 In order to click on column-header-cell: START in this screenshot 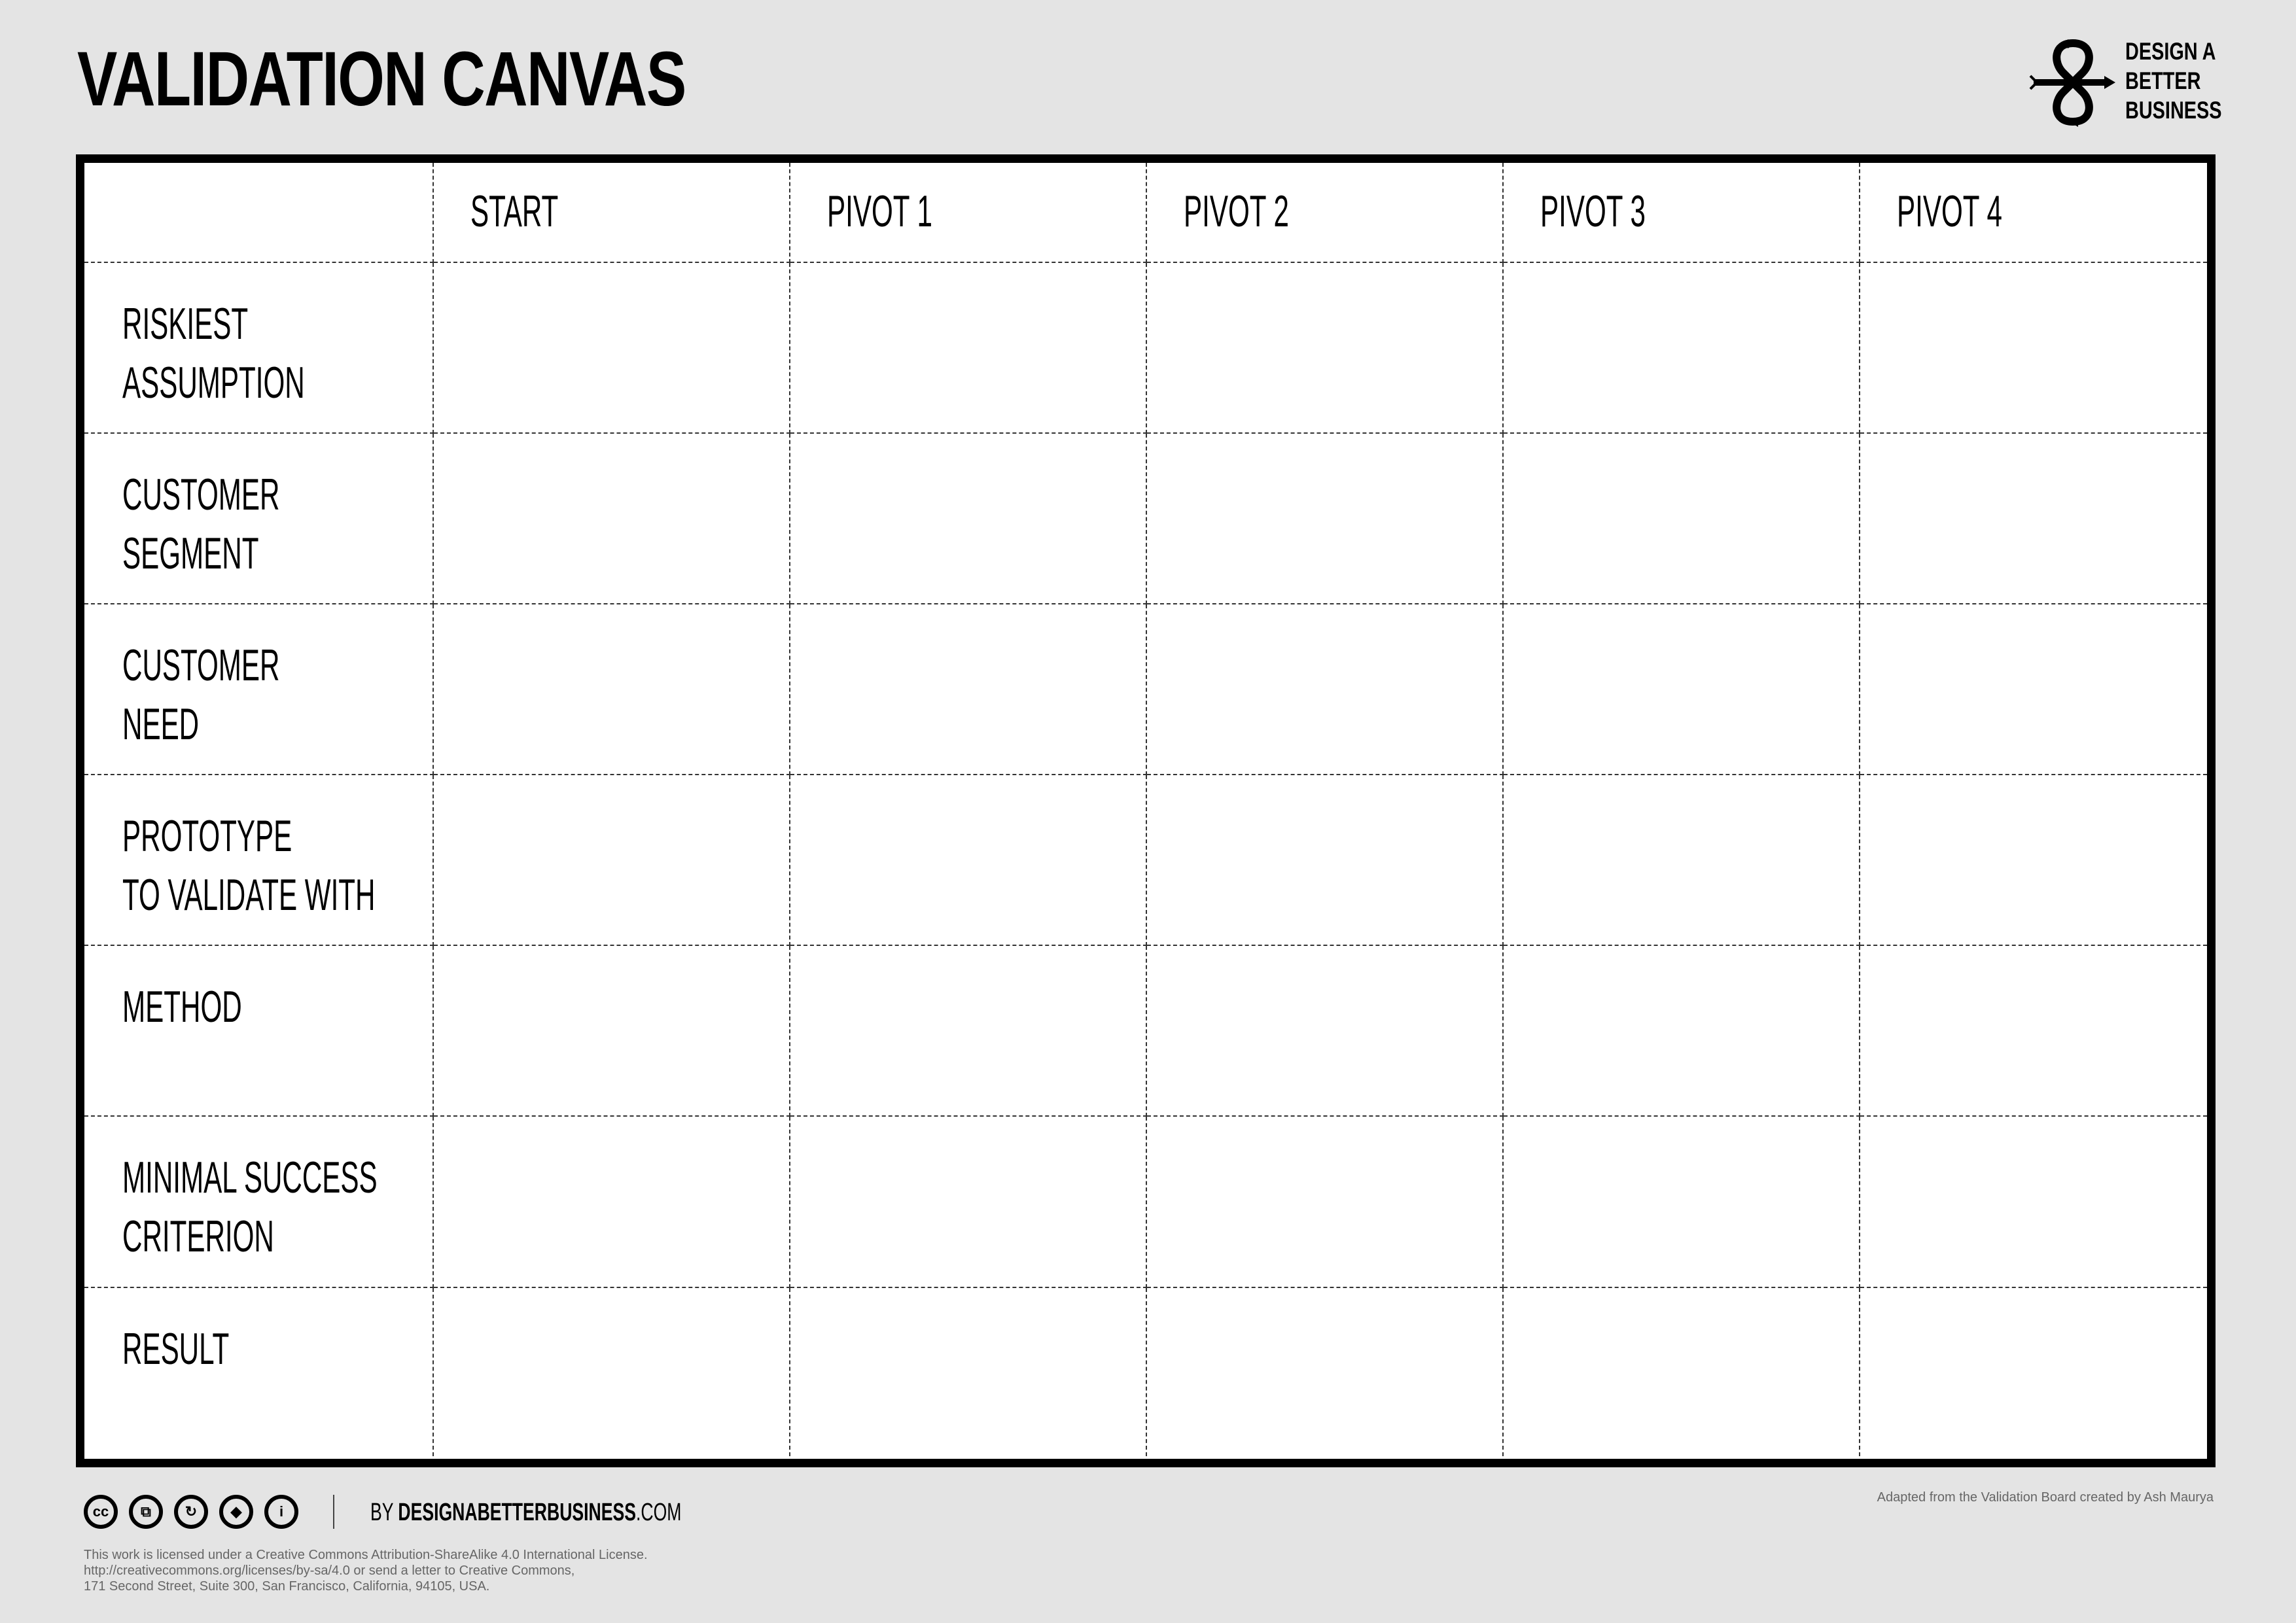, I will do `click(612, 213)`.